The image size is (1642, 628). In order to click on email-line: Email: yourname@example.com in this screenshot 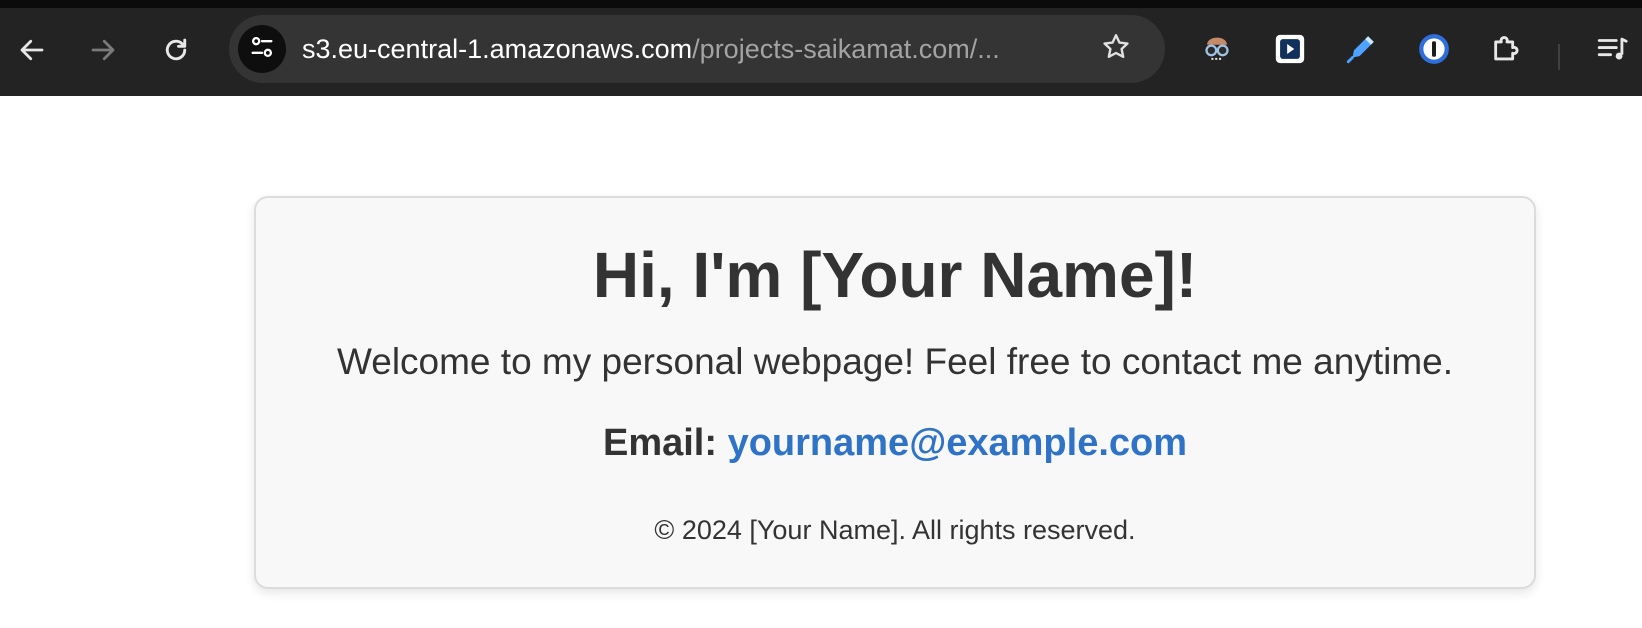, I will do `click(895, 443)`.